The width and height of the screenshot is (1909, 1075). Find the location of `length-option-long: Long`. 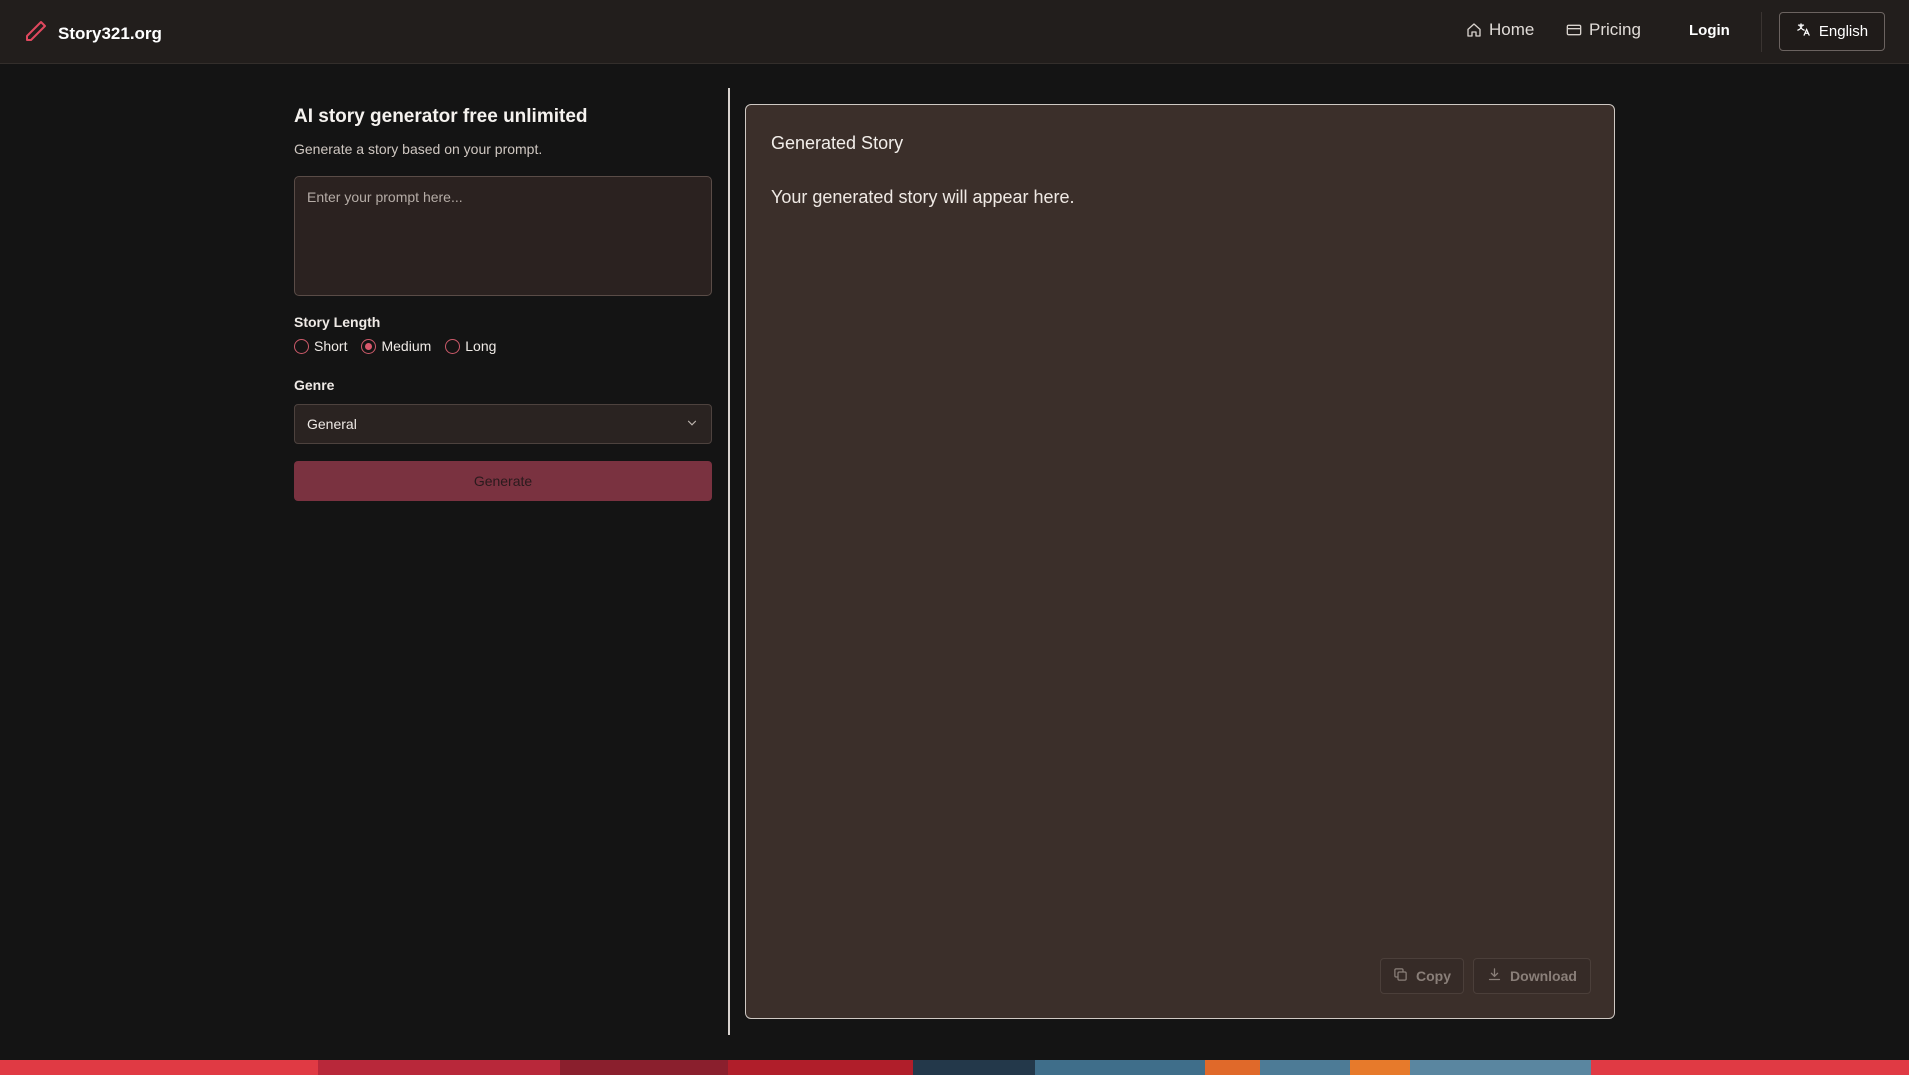

length-option-long: Long is located at coordinates (470, 346).